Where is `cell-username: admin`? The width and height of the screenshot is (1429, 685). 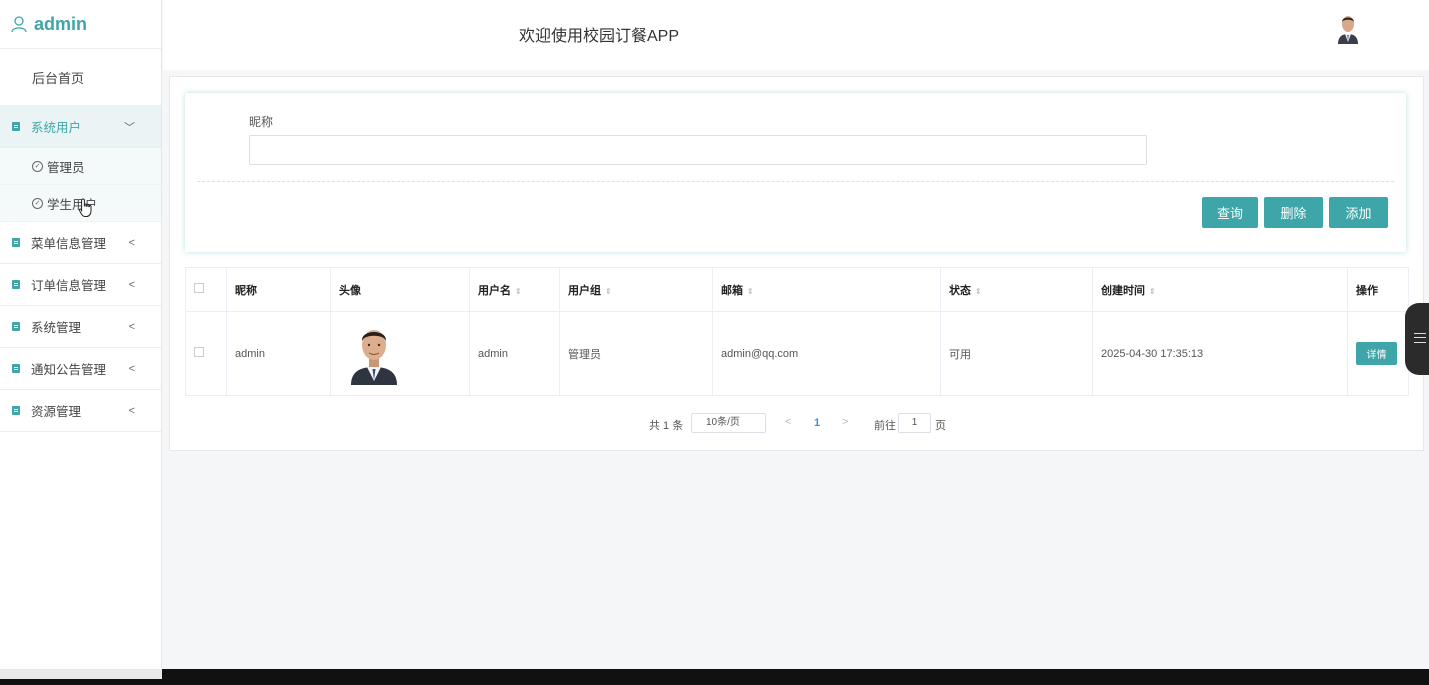 cell-username: admin is located at coordinates (514, 353).